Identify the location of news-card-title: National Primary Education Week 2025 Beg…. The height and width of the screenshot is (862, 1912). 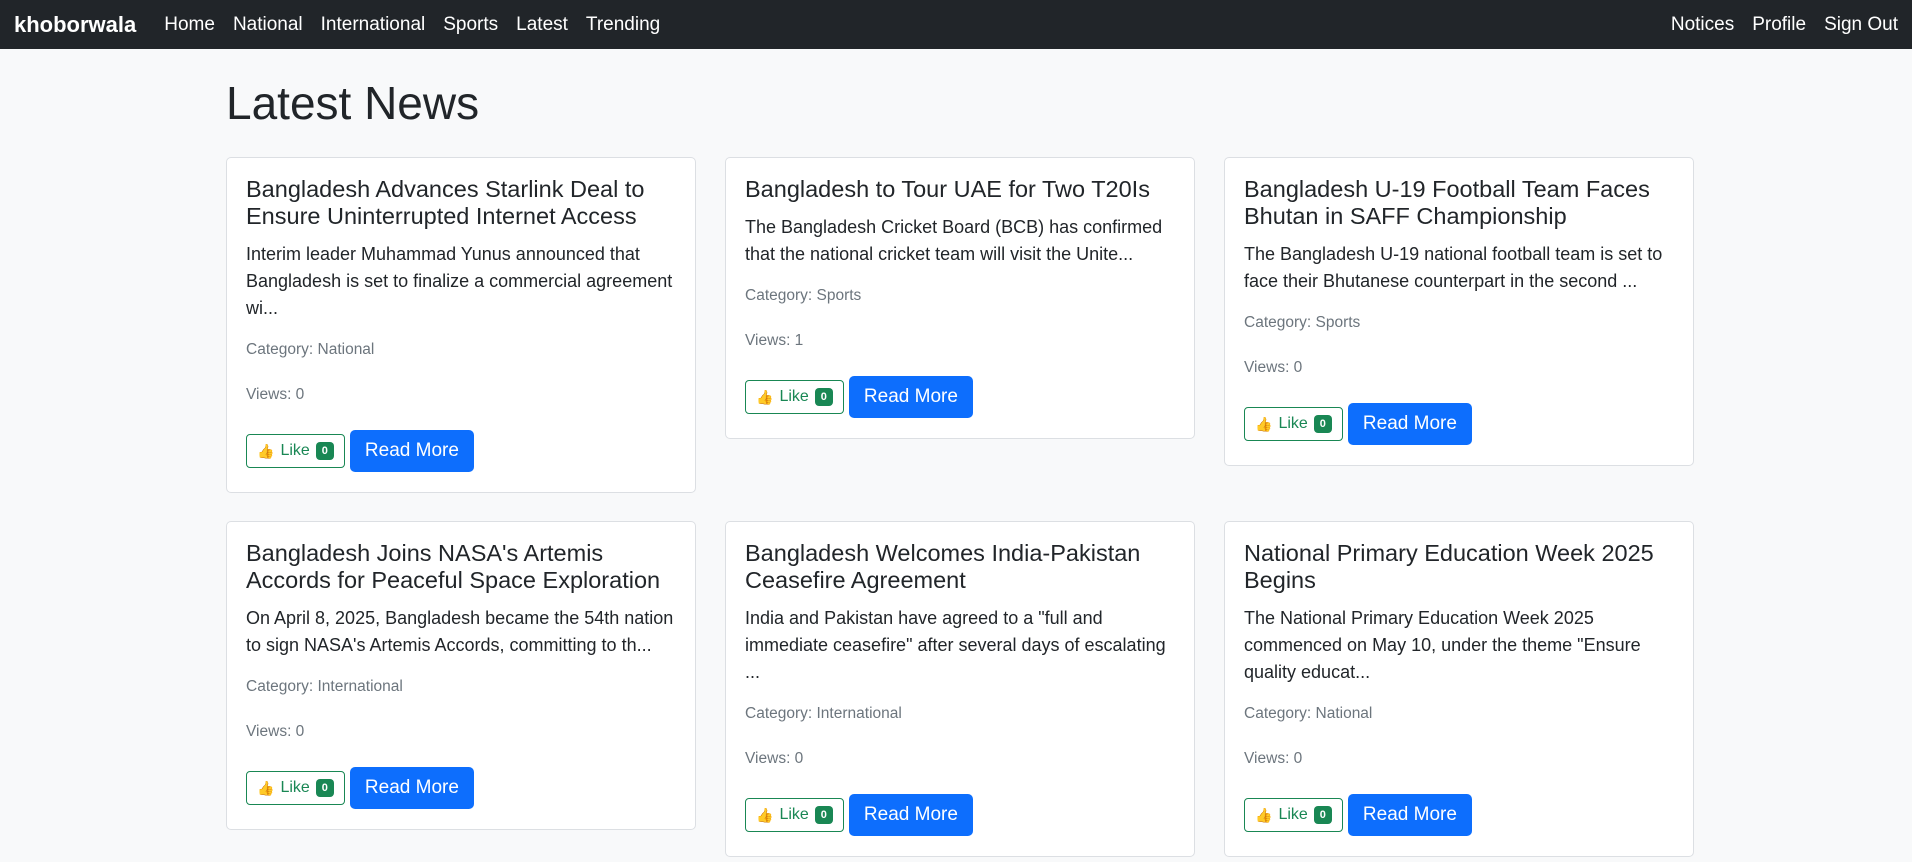
(1449, 566).